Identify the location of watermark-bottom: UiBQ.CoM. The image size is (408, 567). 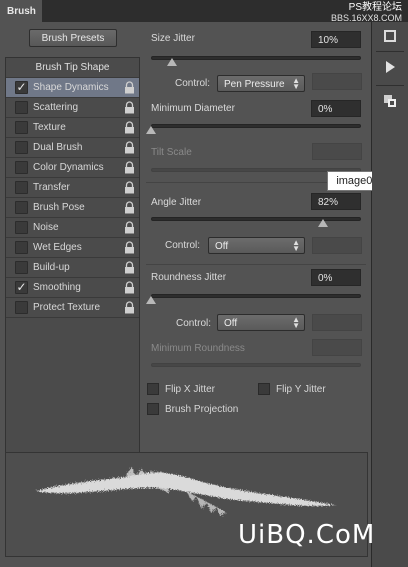
(307, 535).